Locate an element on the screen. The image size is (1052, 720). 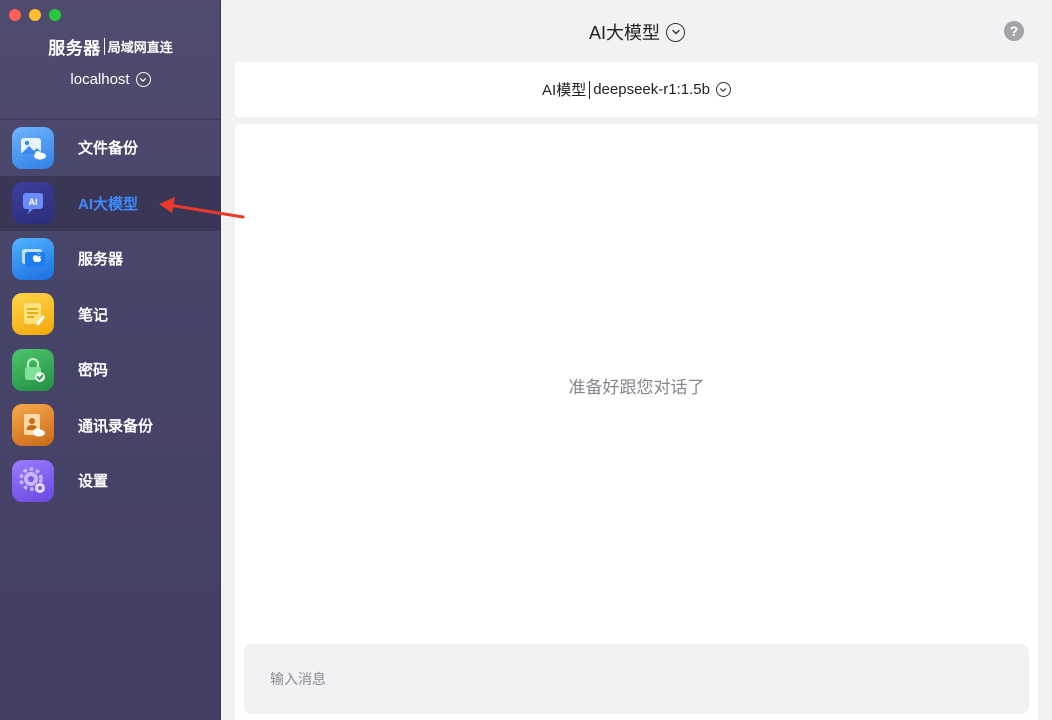
contacts-icon is located at coordinates (33, 425).